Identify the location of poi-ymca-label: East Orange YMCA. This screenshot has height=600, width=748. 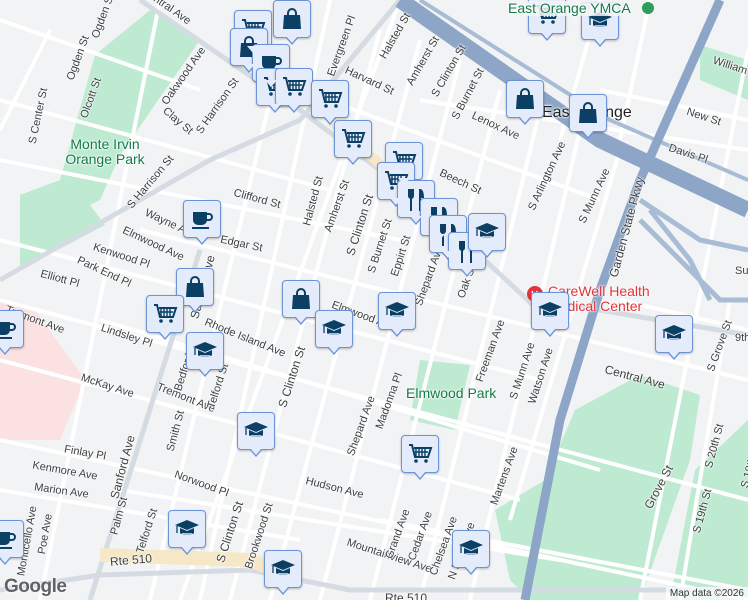
(569, 8).